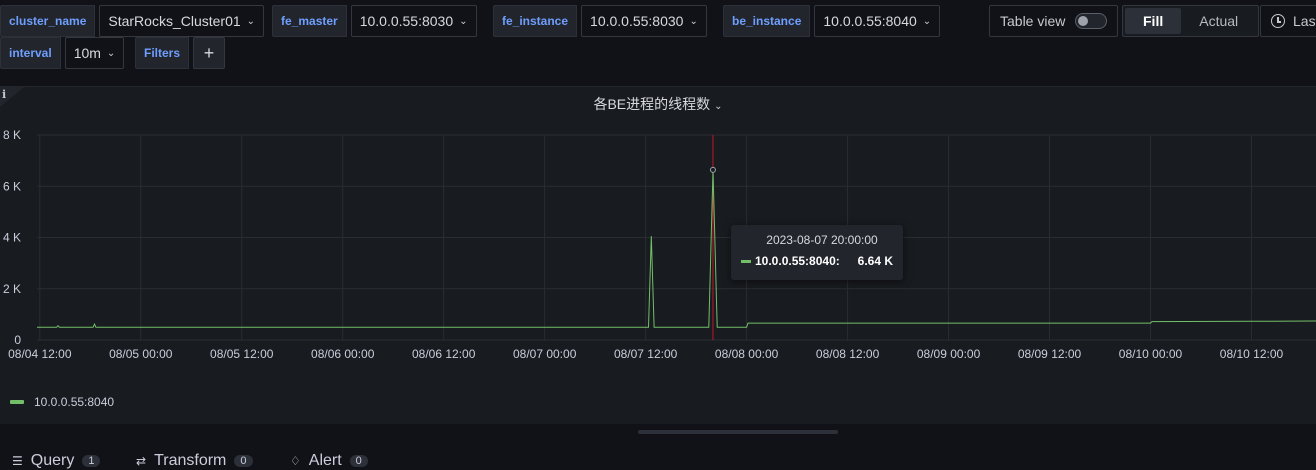  Describe the element at coordinates (1278, 21) in the screenshot. I see `clock-icon` at that location.